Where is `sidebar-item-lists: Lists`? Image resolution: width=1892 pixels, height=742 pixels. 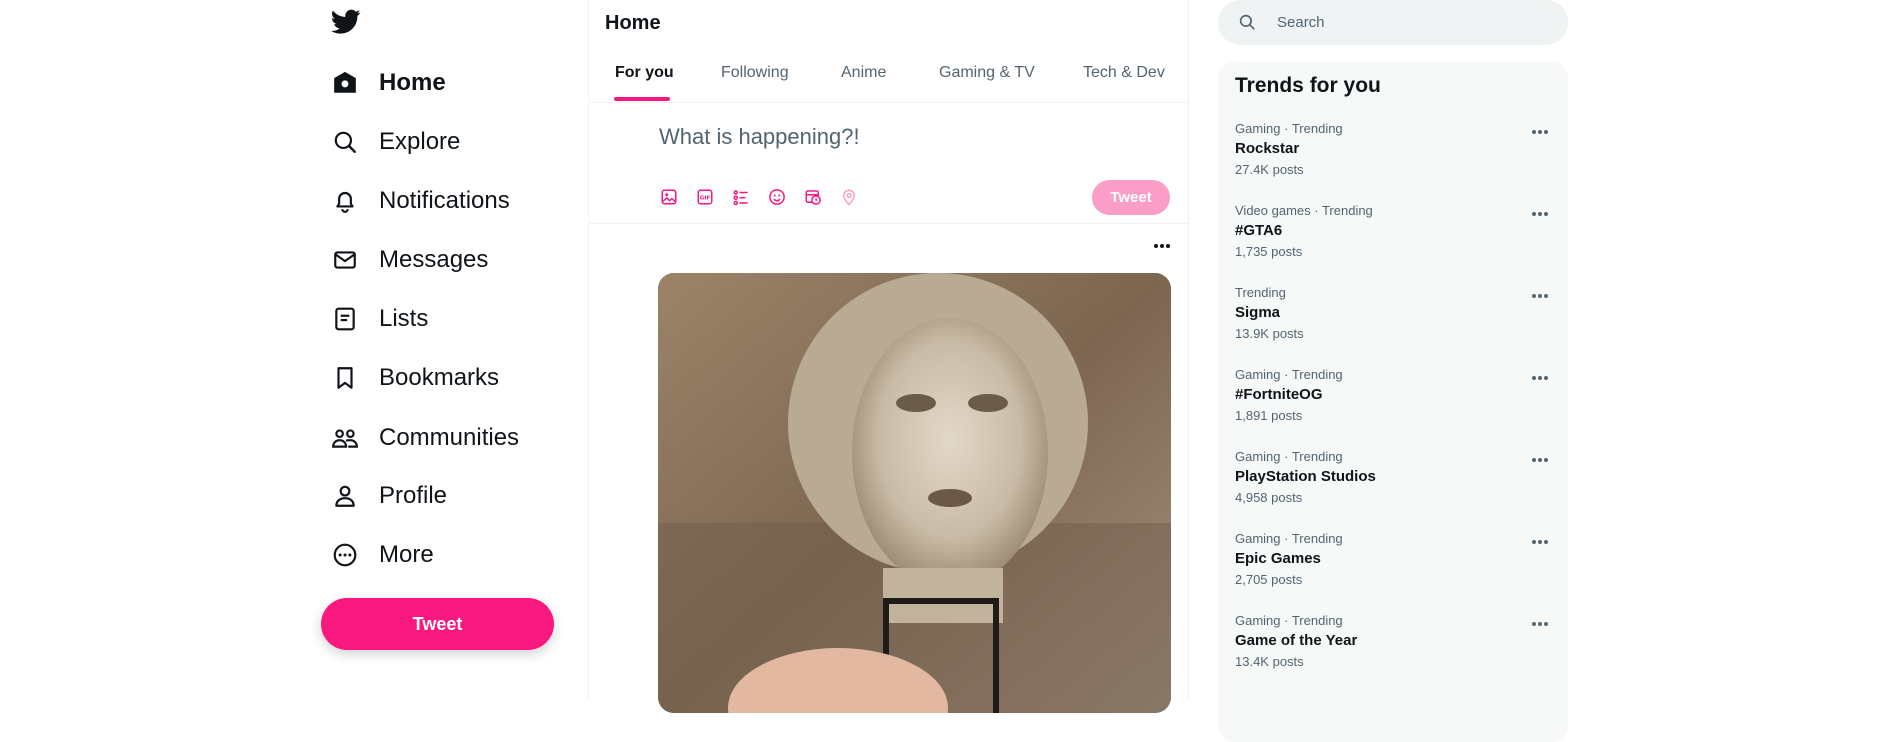 sidebar-item-lists: Lists is located at coordinates (379, 319).